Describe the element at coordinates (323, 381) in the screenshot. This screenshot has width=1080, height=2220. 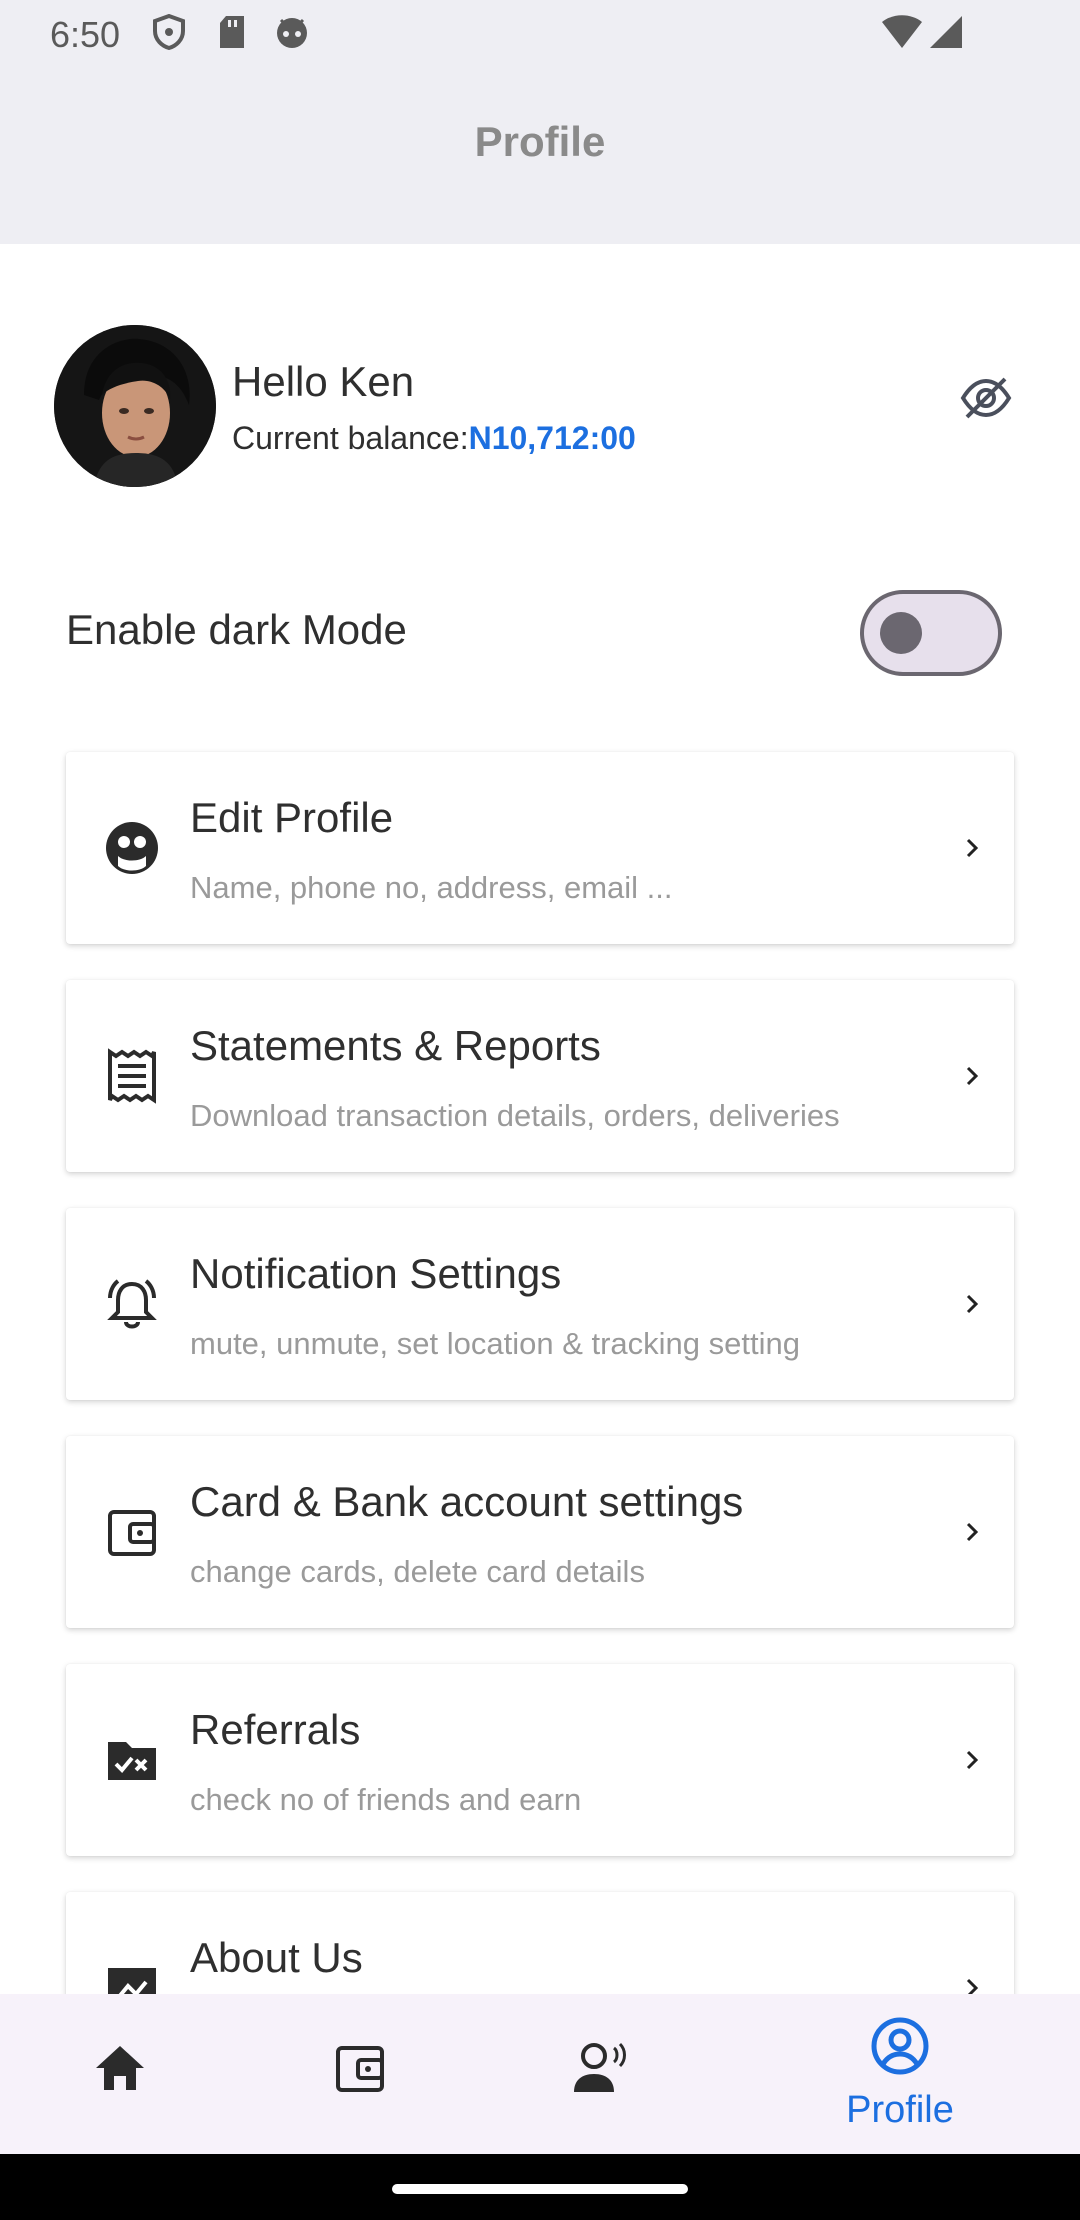
I see `greeting-text: Hello Ken` at that location.